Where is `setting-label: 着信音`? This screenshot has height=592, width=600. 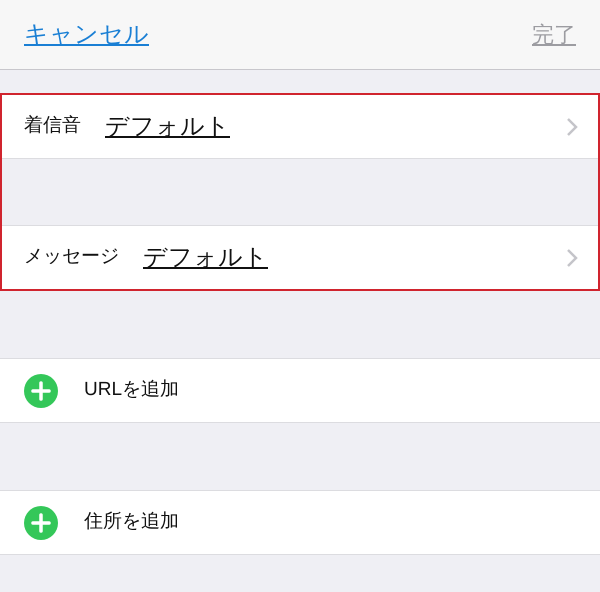
setting-label: 着信音 is located at coordinates (52, 126).